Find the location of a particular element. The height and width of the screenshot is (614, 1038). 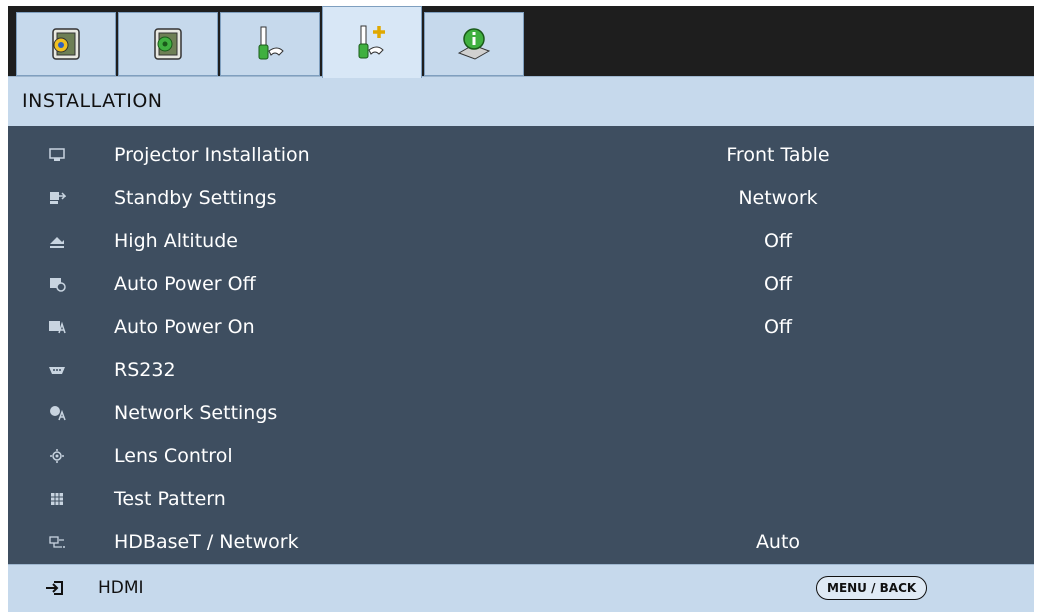

setup-tools-icon is located at coordinates (271, 43).